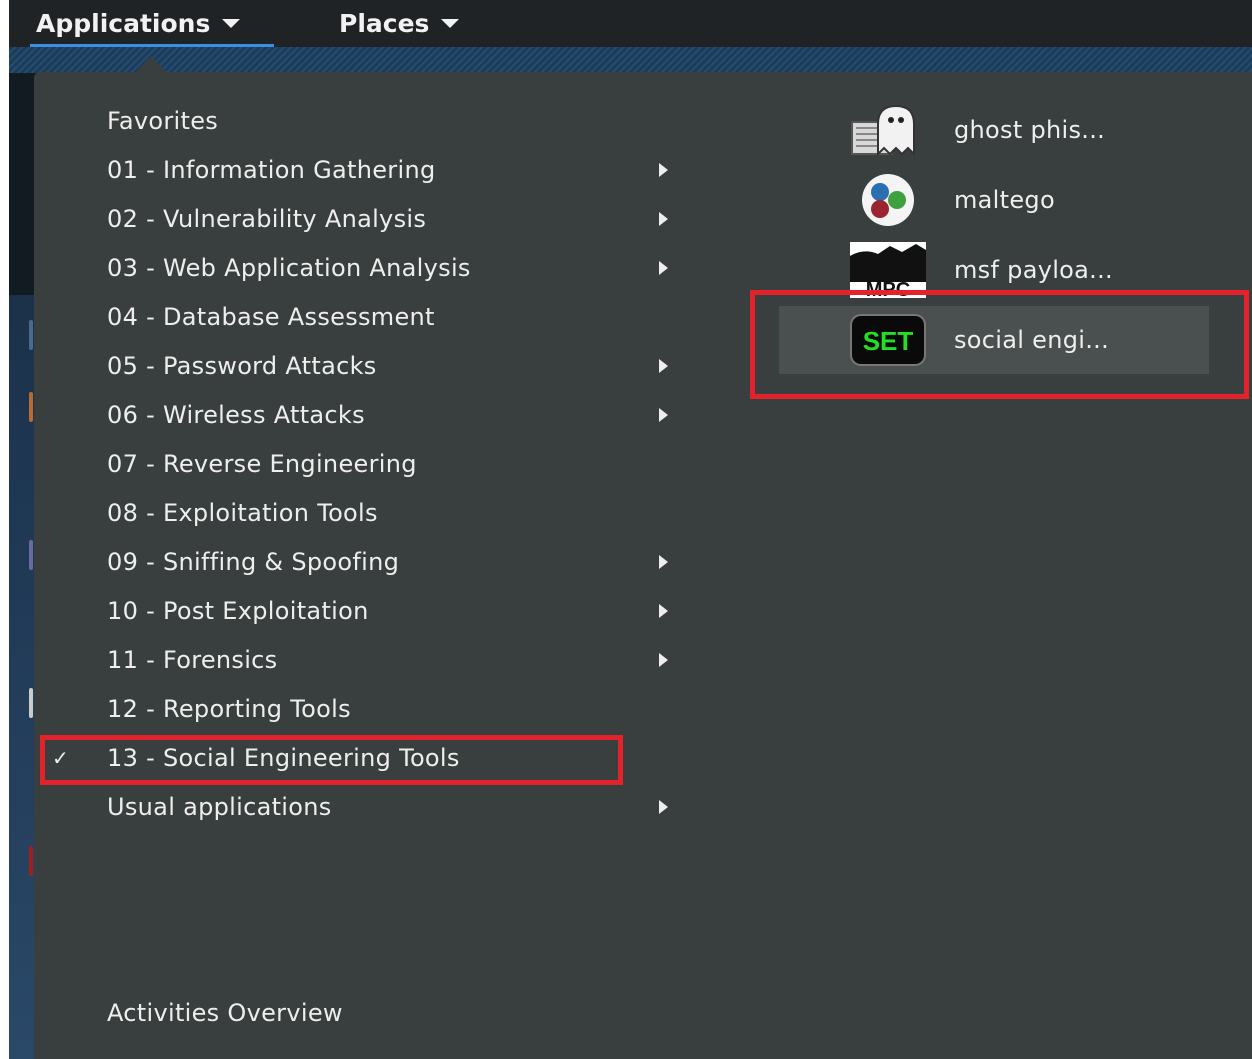 This screenshot has width=1252, height=1059. I want to click on wallpaper-stripe, so click(630, 59).